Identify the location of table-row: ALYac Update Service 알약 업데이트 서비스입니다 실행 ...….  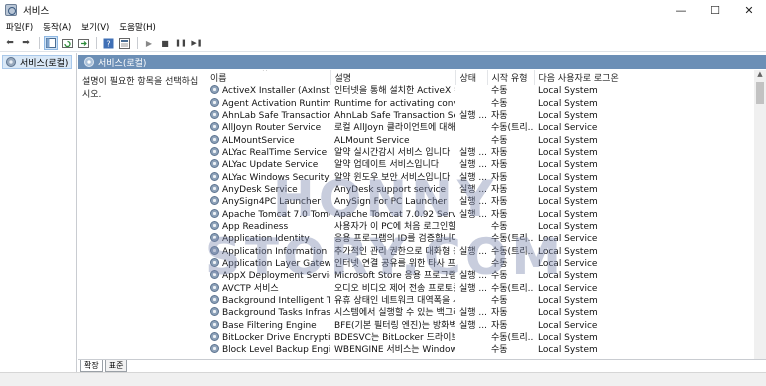
(480, 165).